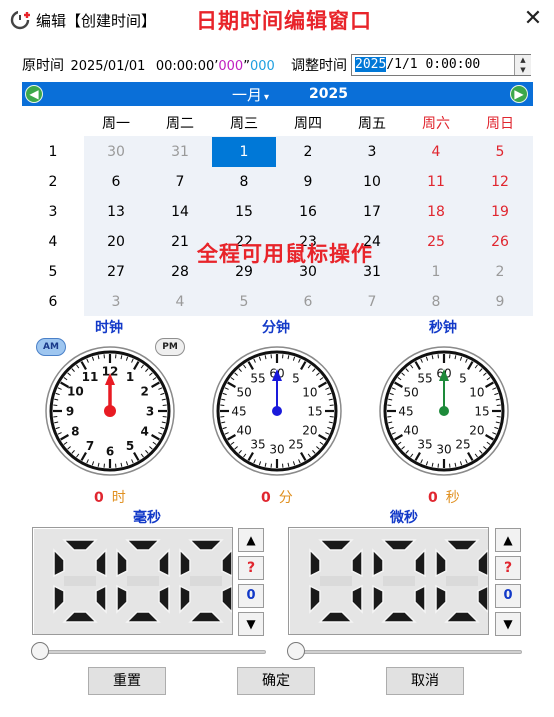  Describe the element at coordinates (481, 412) in the screenshot. I see `clock-number-label: 15` at that location.